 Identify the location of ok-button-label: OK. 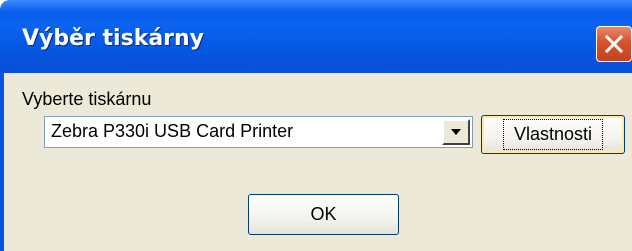
(323, 214).